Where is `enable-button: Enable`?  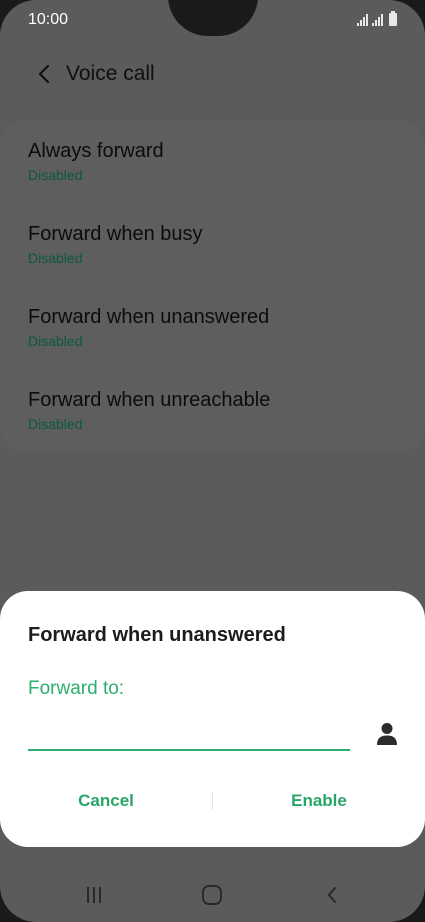 enable-button: Enable is located at coordinates (319, 801).